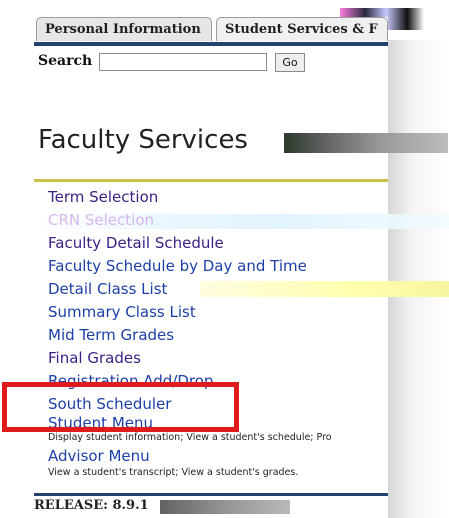  Describe the element at coordinates (211, 44) in the screenshot. I see `tab-underline` at that location.